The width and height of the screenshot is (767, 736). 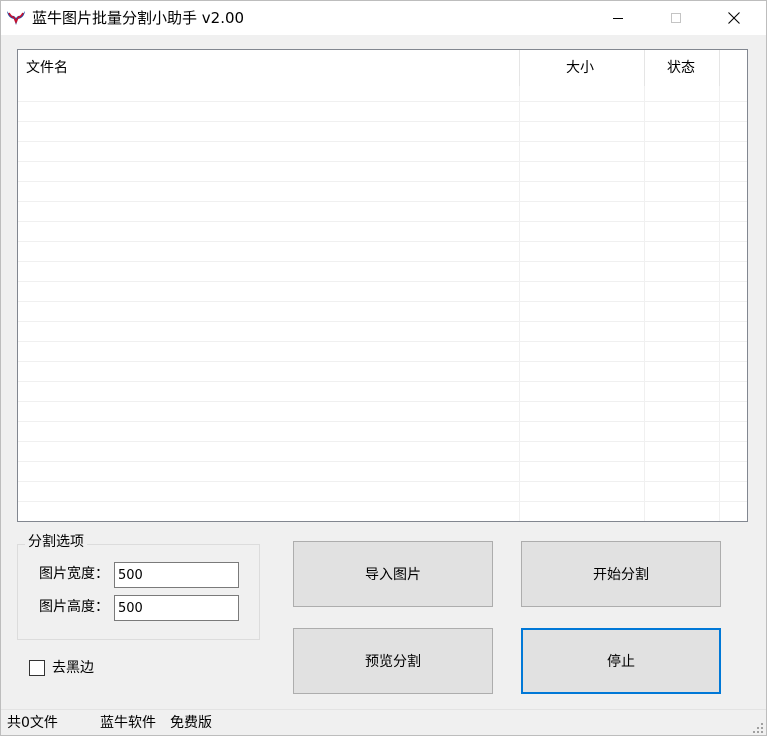 What do you see at coordinates (758, 728) in the screenshot?
I see `resize-grip-icon` at bounding box center [758, 728].